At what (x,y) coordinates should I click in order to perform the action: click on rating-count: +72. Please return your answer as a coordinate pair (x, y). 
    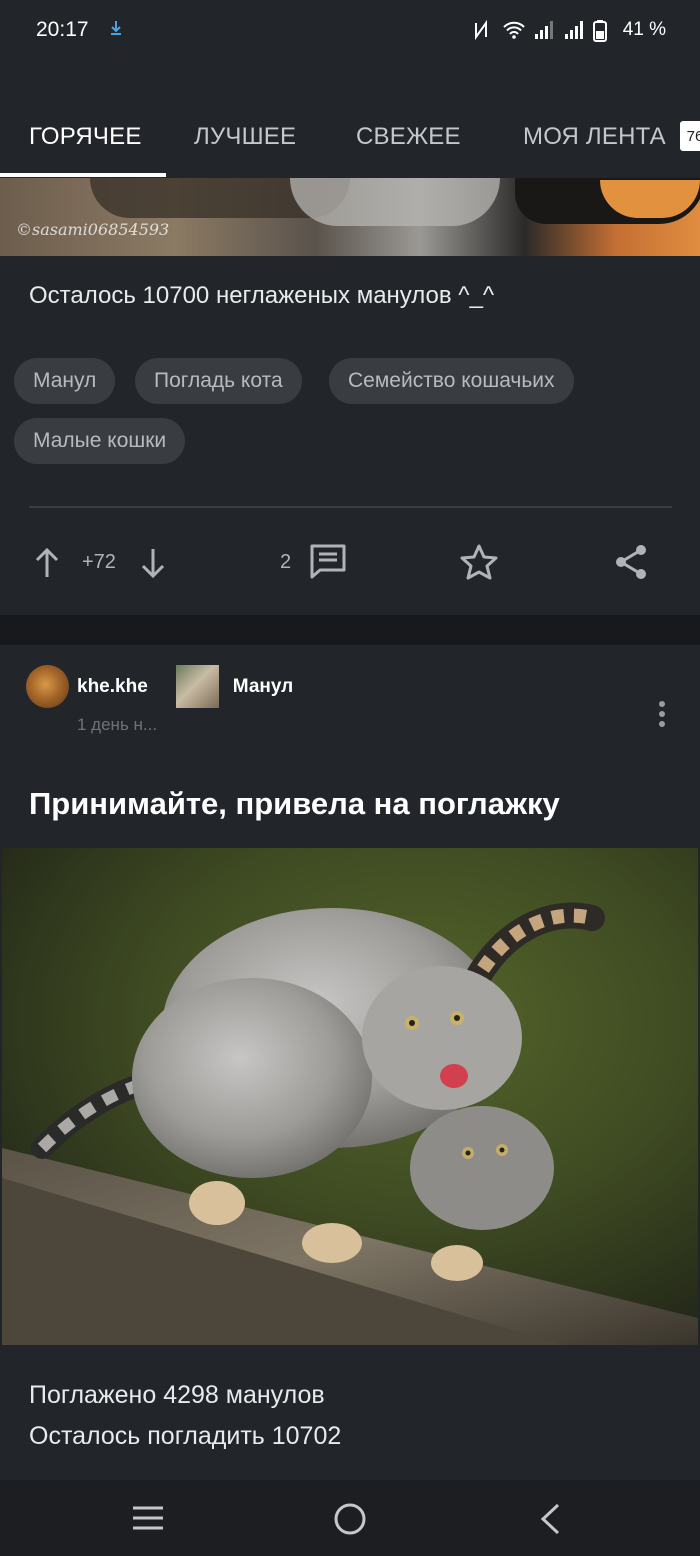
    Looking at the image, I should click on (99, 562).